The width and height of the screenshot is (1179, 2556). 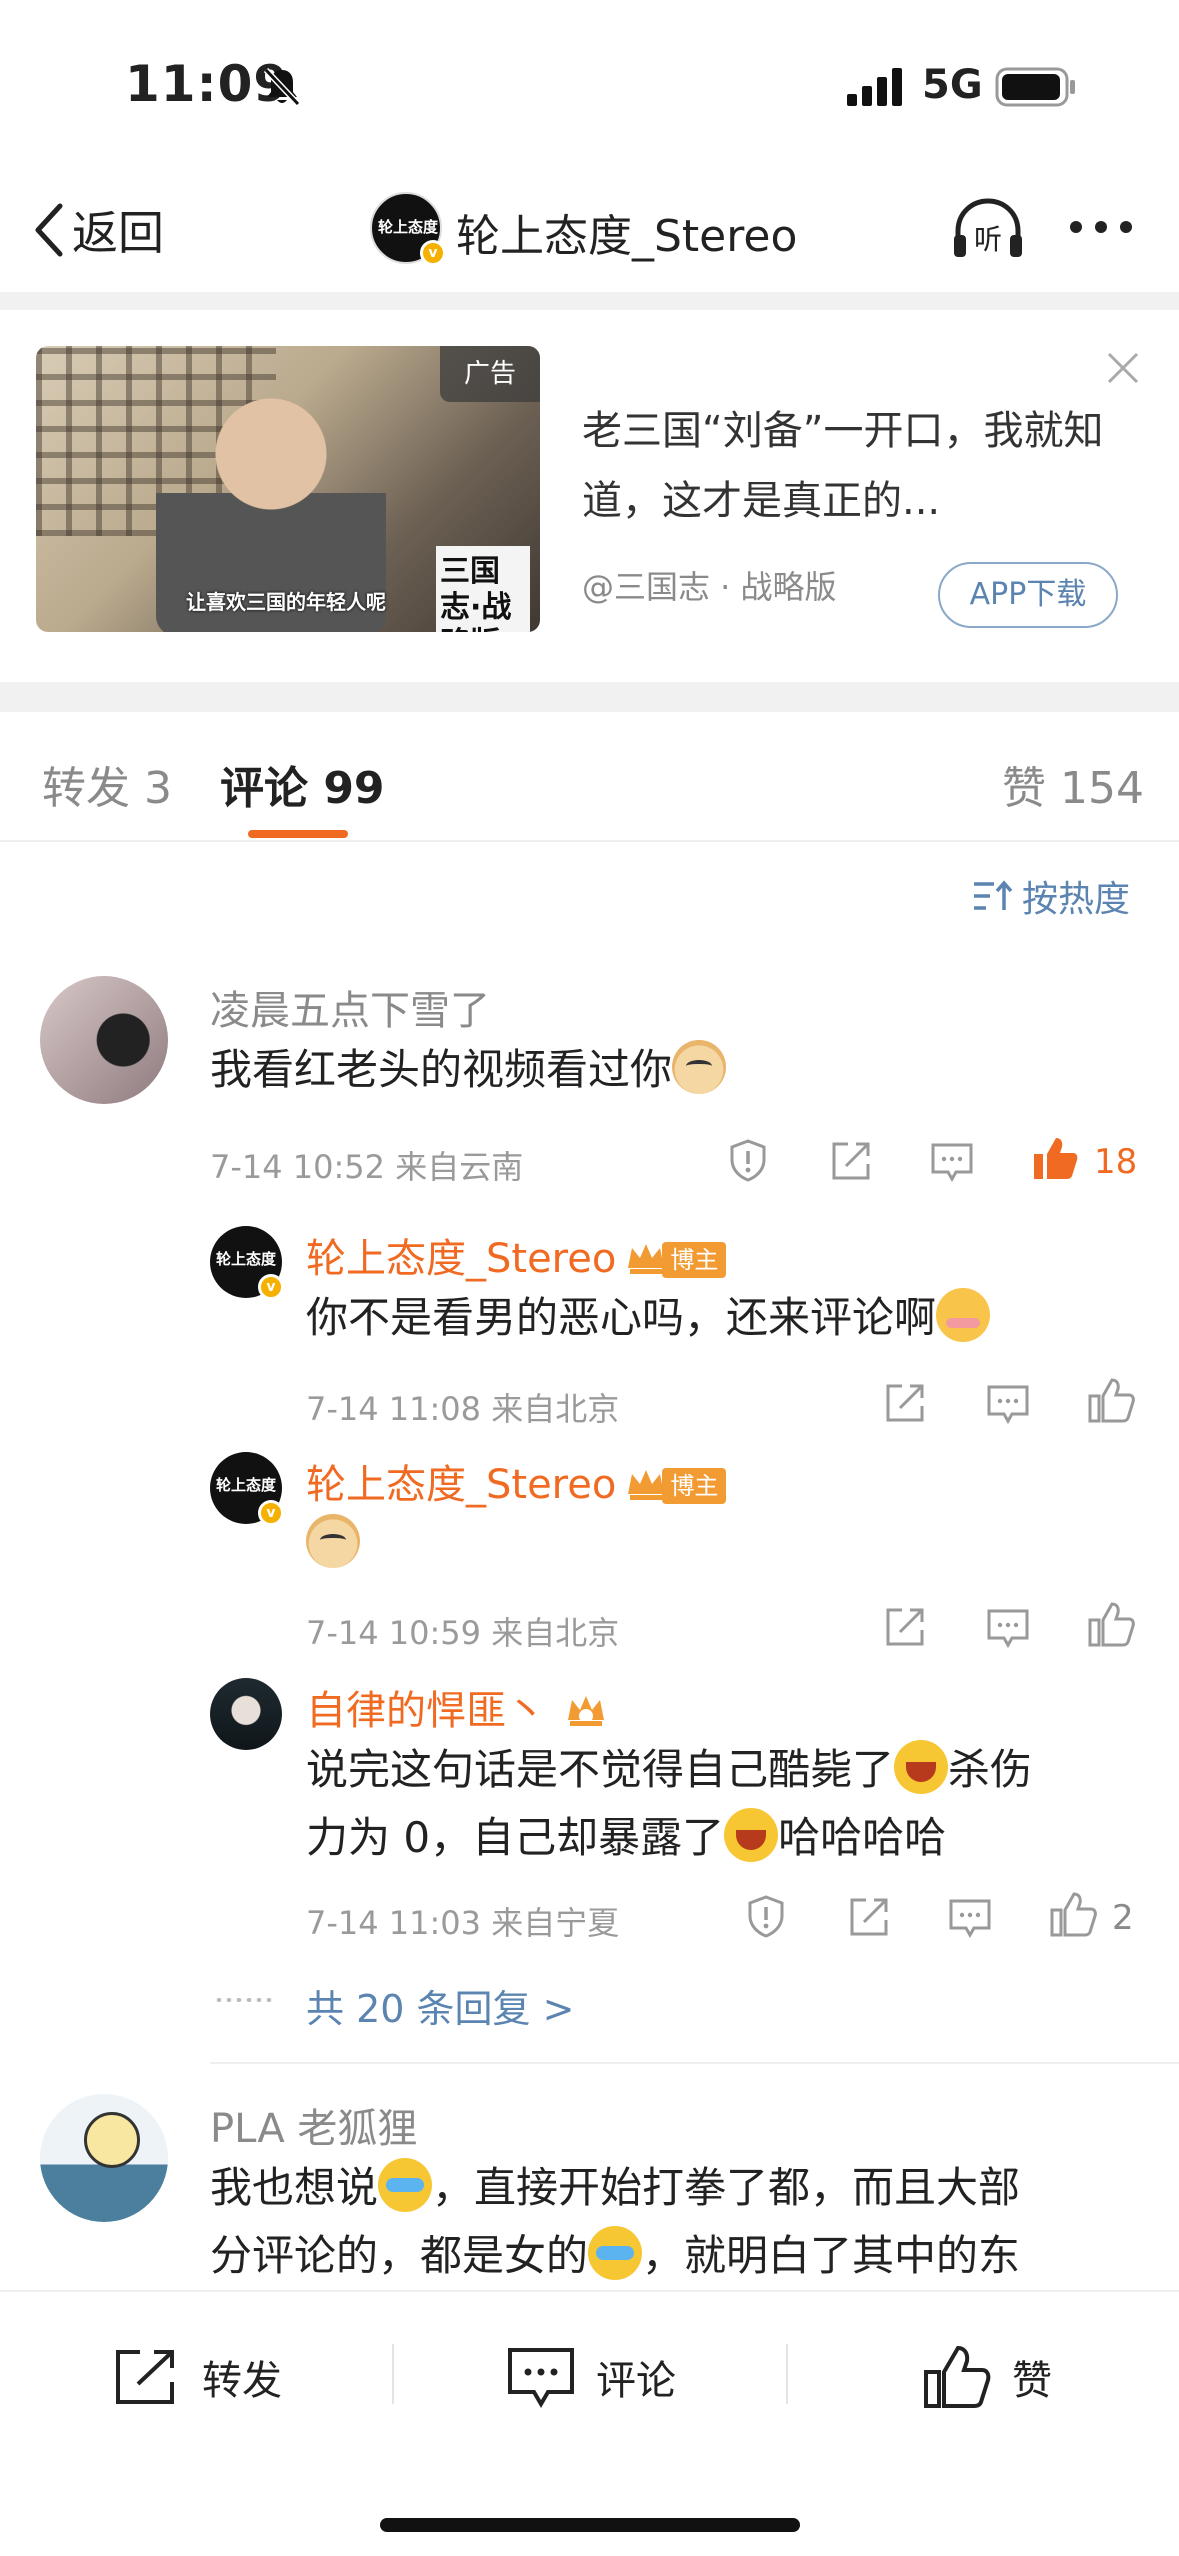 I want to click on comment-text-part1: 我也想说, so click(x=294, y=2187).